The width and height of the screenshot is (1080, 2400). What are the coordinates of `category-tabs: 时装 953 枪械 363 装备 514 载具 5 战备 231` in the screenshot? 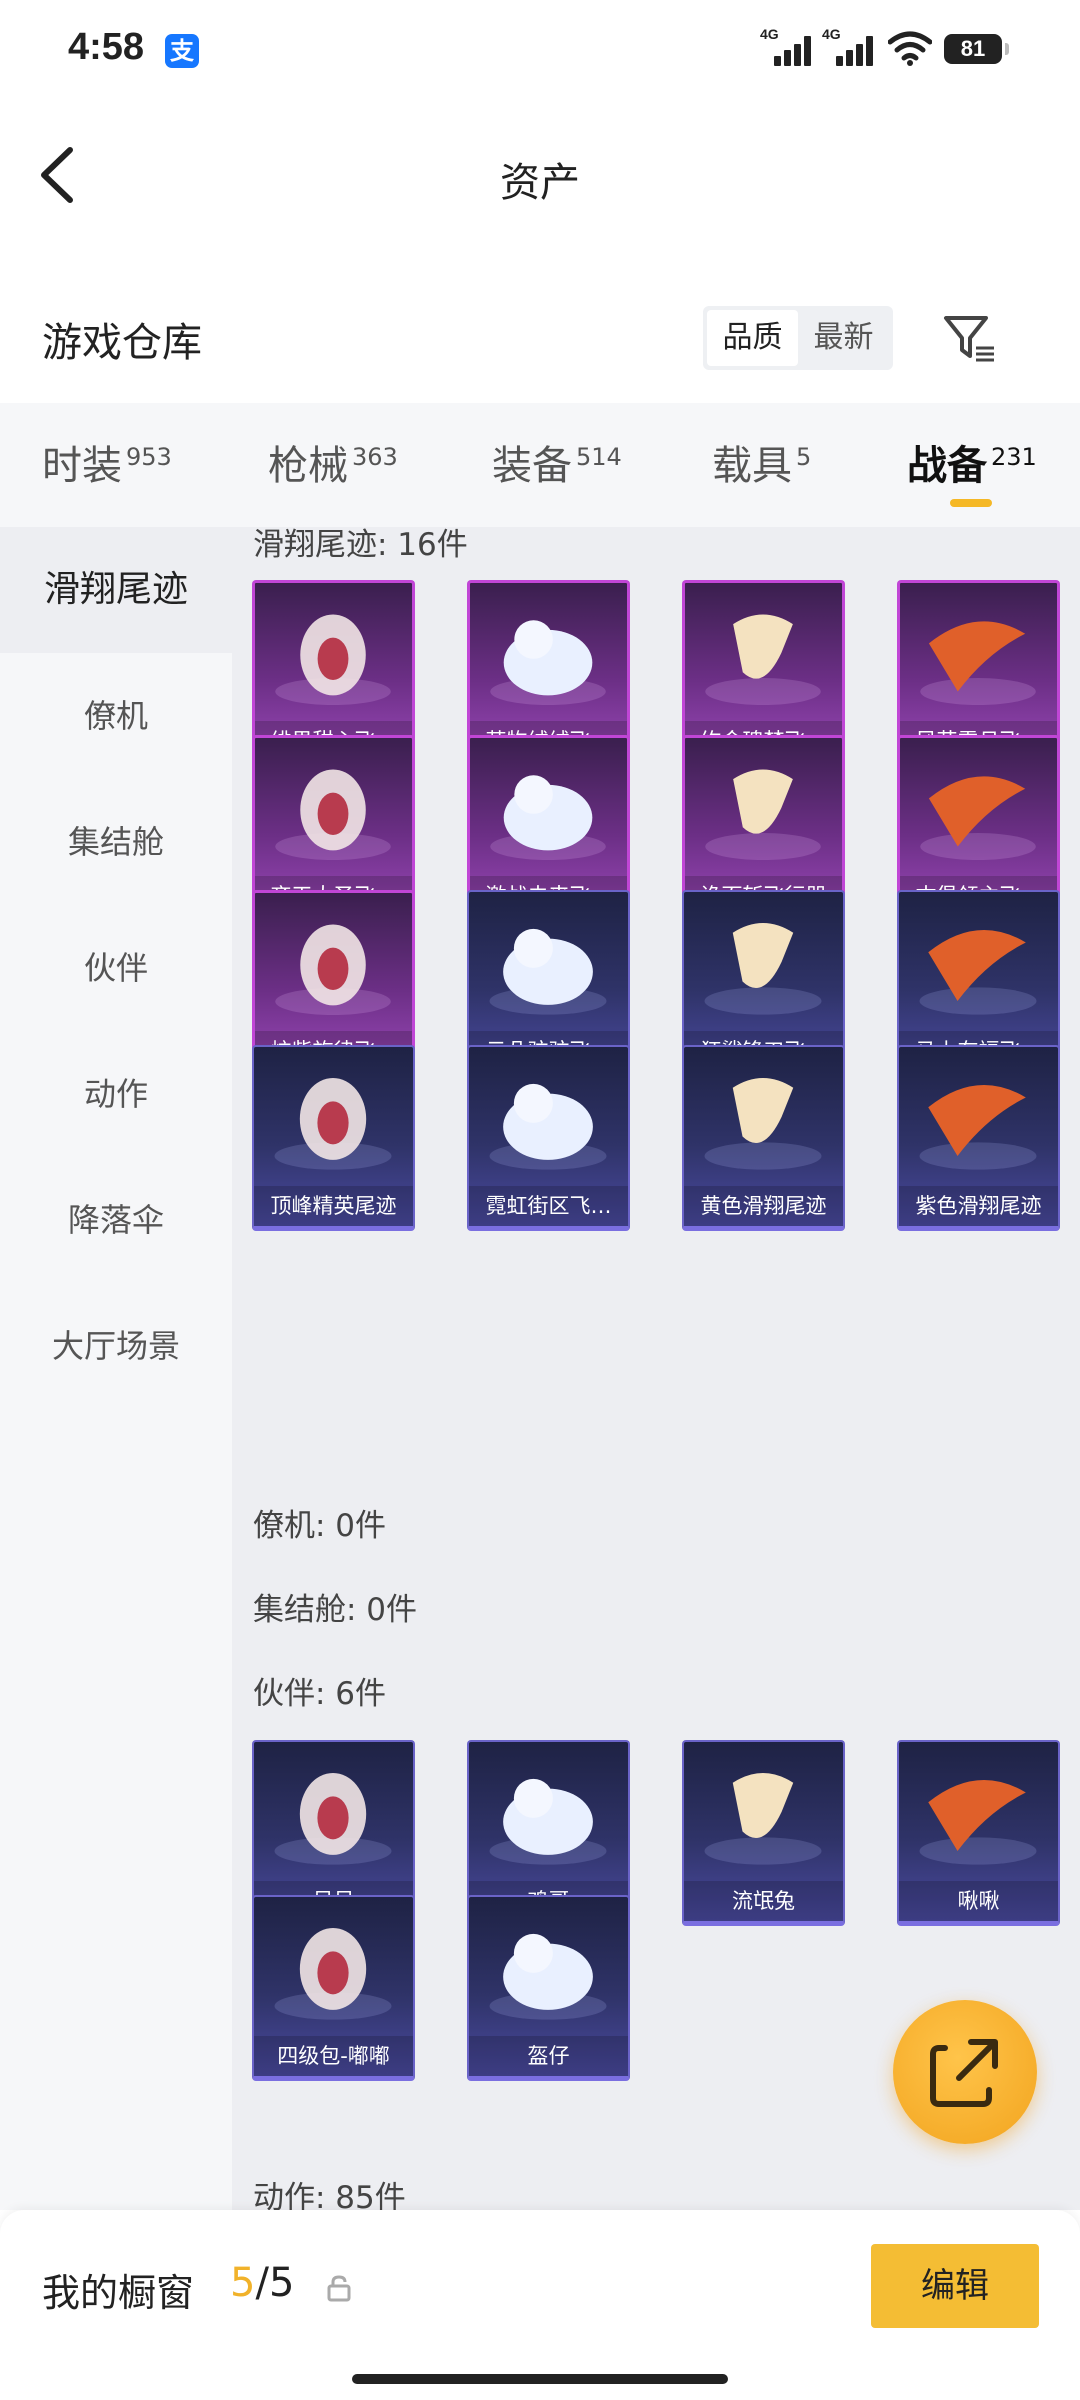 It's located at (540, 465).